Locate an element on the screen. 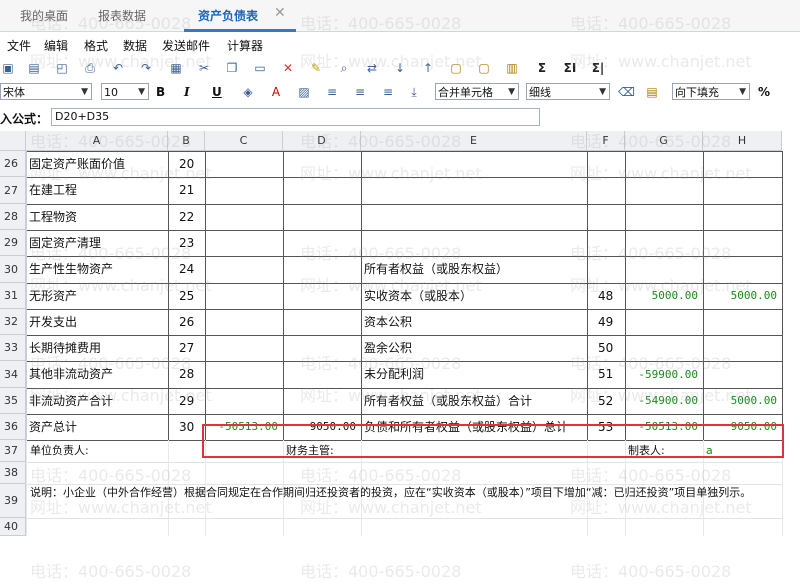 This screenshot has width=800, height=582. cell-f-32: 49 is located at coordinates (607, 322).